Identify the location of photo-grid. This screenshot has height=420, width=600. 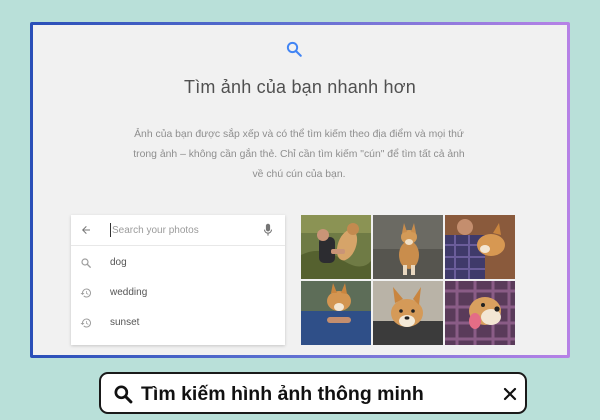
(408, 281).